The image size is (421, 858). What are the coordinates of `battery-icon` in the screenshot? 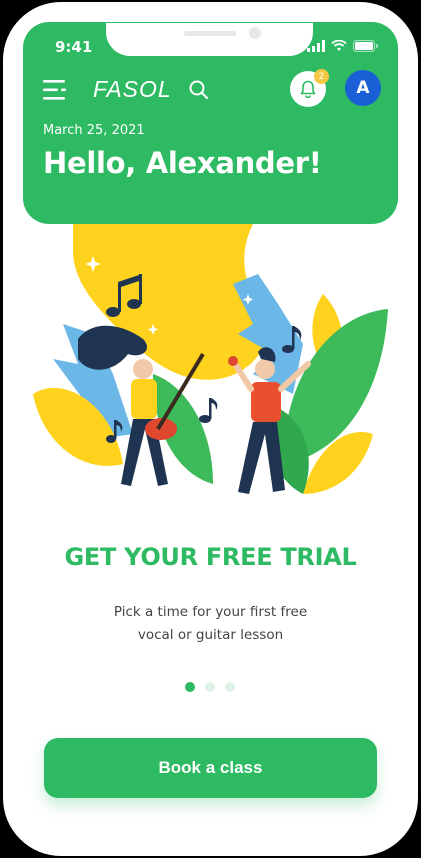 It's located at (365, 46).